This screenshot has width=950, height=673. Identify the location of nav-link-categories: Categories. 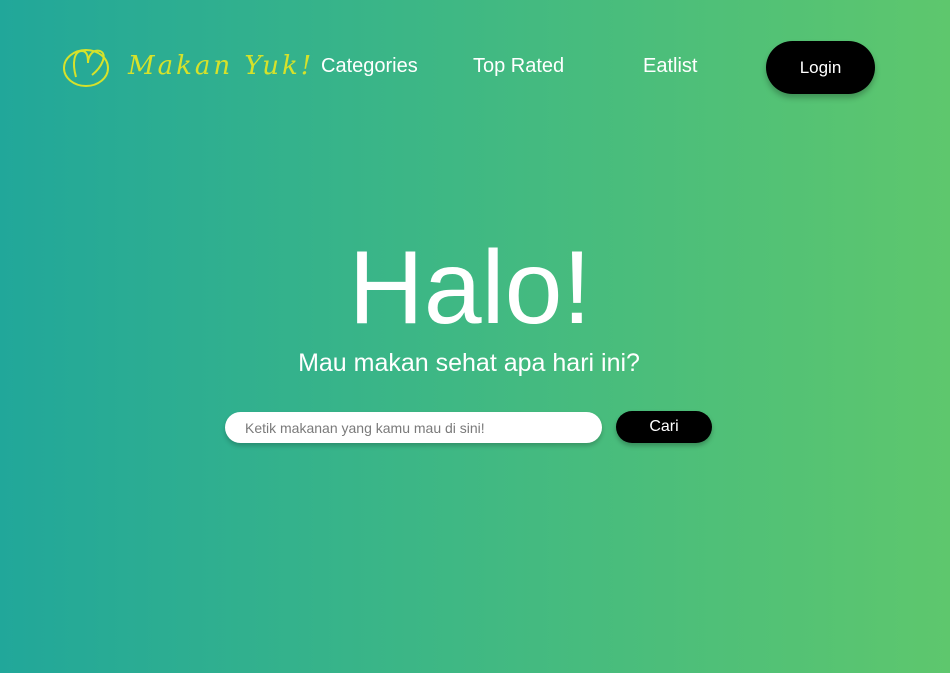
(369, 66).